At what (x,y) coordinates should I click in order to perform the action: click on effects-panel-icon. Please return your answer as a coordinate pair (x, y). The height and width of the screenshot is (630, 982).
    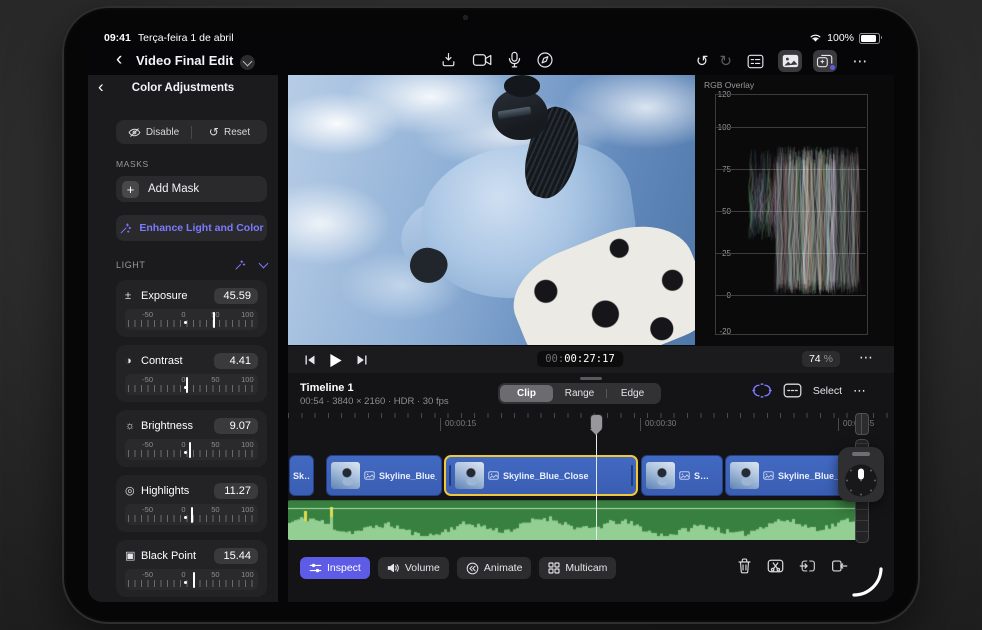
    Looking at the image, I should click on (825, 61).